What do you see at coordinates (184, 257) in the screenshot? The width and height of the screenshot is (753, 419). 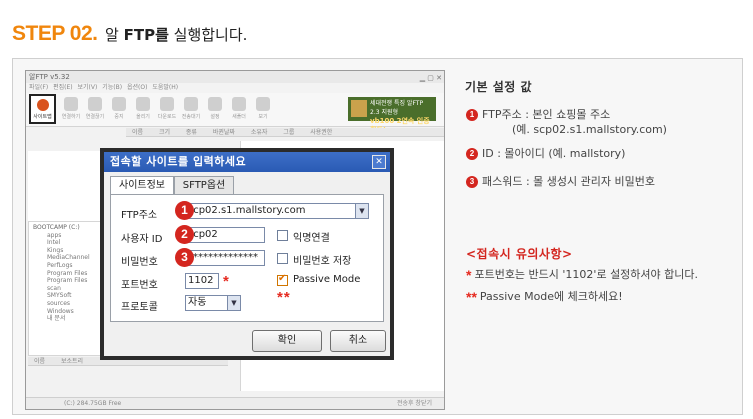 I see `step-badge-3: 3` at bounding box center [184, 257].